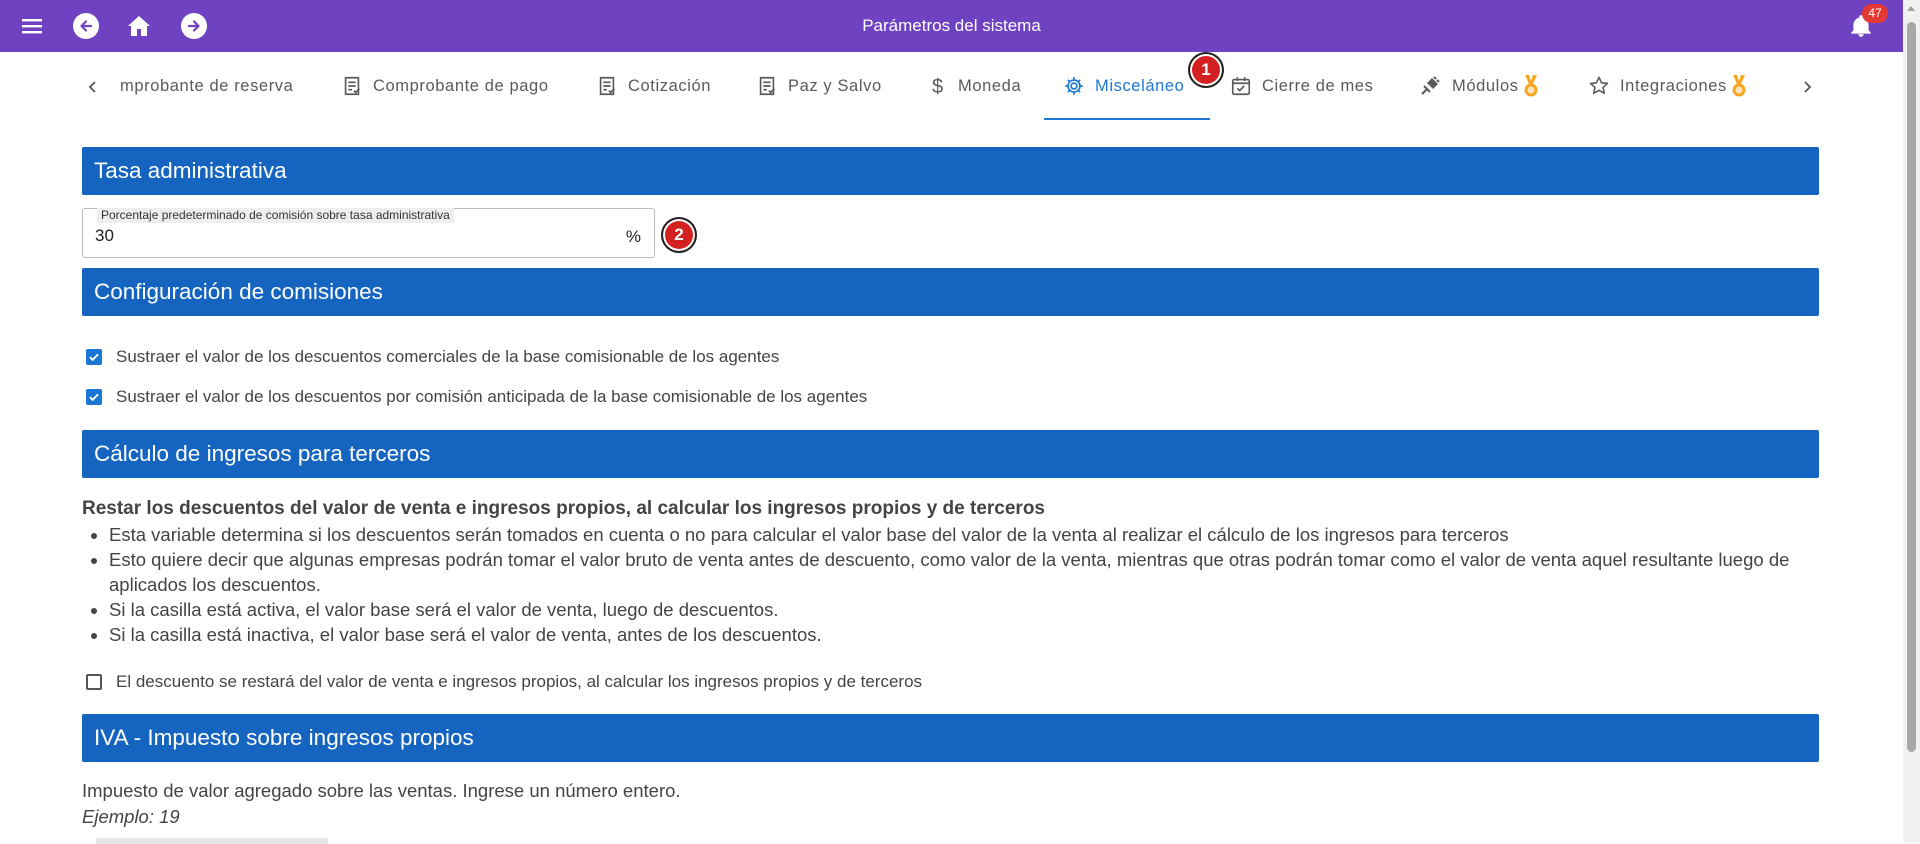 Image resolution: width=1920 pixels, height=844 pixels. What do you see at coordinates (1127, 119) in the screenshot?
I see `active-tab-indicator` at bounding box center [1127, 119].